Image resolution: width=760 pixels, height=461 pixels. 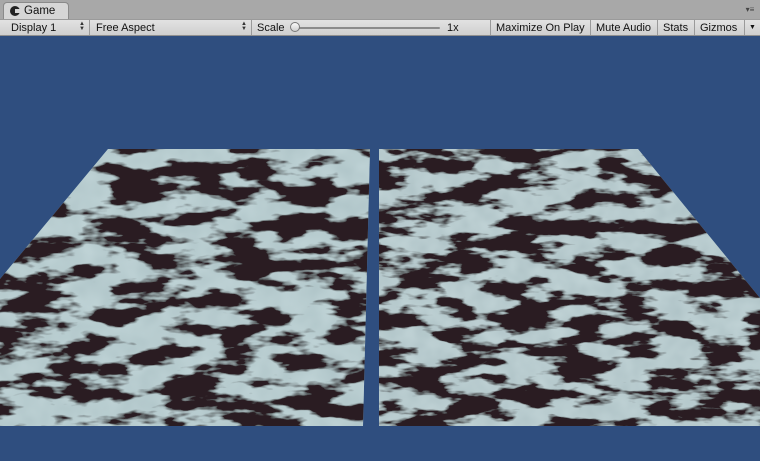 I want to click on maximize-on-play-toggle: Maximize On Play, so click(x=541, y=27).